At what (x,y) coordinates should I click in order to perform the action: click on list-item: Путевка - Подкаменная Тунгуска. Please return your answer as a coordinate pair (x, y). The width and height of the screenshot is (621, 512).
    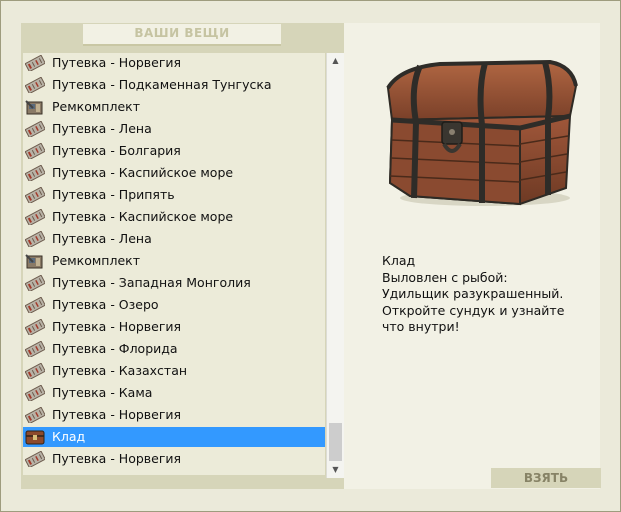
    Looking at the image, I should click on (174, 85).